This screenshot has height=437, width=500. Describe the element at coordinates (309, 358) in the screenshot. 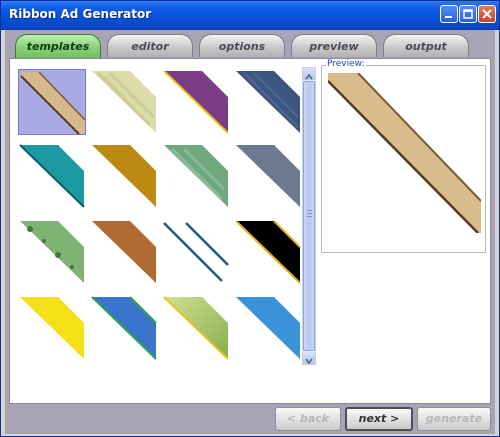

I see `scroll-down-button` at that location.